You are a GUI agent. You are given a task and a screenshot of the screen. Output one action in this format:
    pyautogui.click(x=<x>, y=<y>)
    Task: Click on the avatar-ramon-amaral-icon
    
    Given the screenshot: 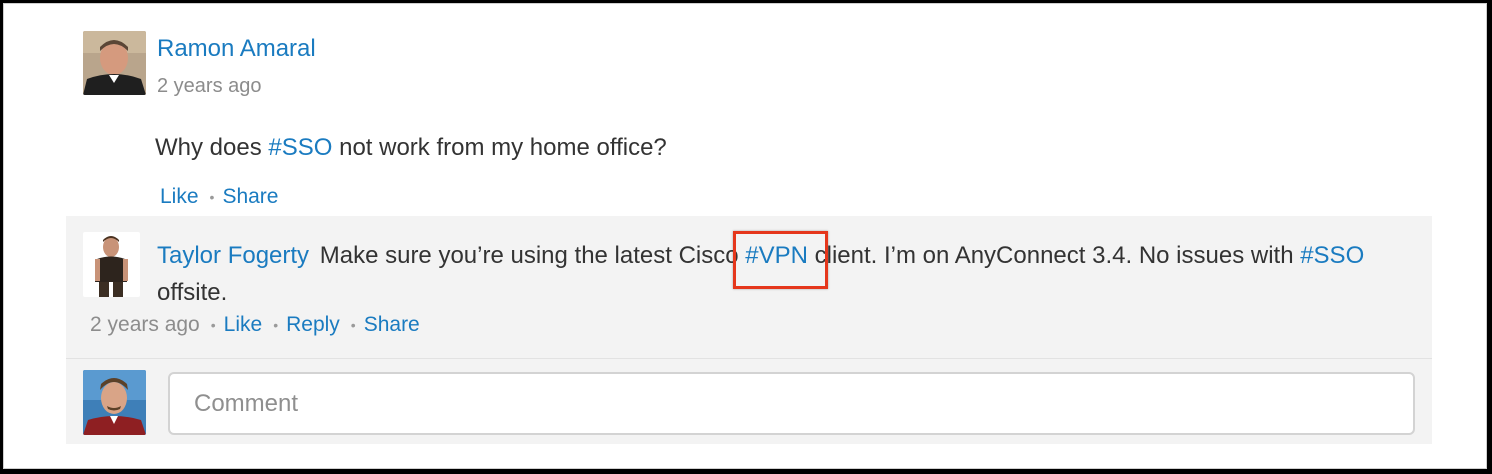 What is the action you would take?
    pyautogui.click(x=114, y=63)
    